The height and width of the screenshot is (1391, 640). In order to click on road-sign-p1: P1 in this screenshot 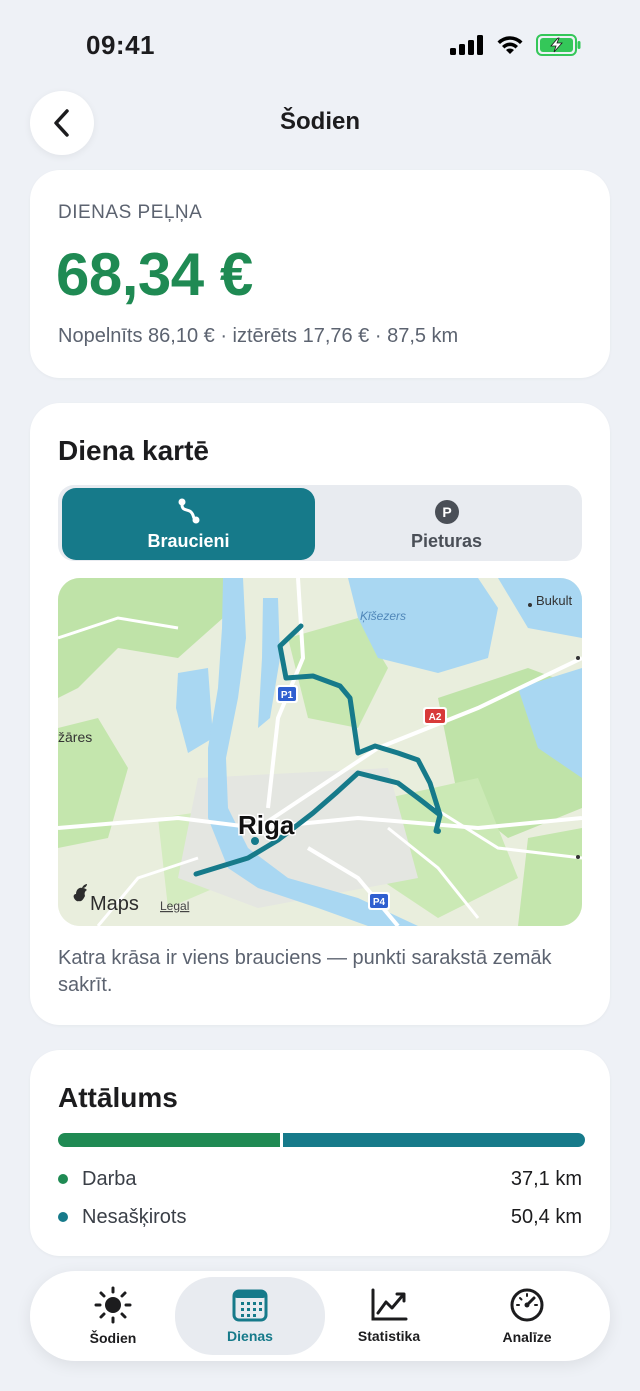, I will do `click(287, 694)`.